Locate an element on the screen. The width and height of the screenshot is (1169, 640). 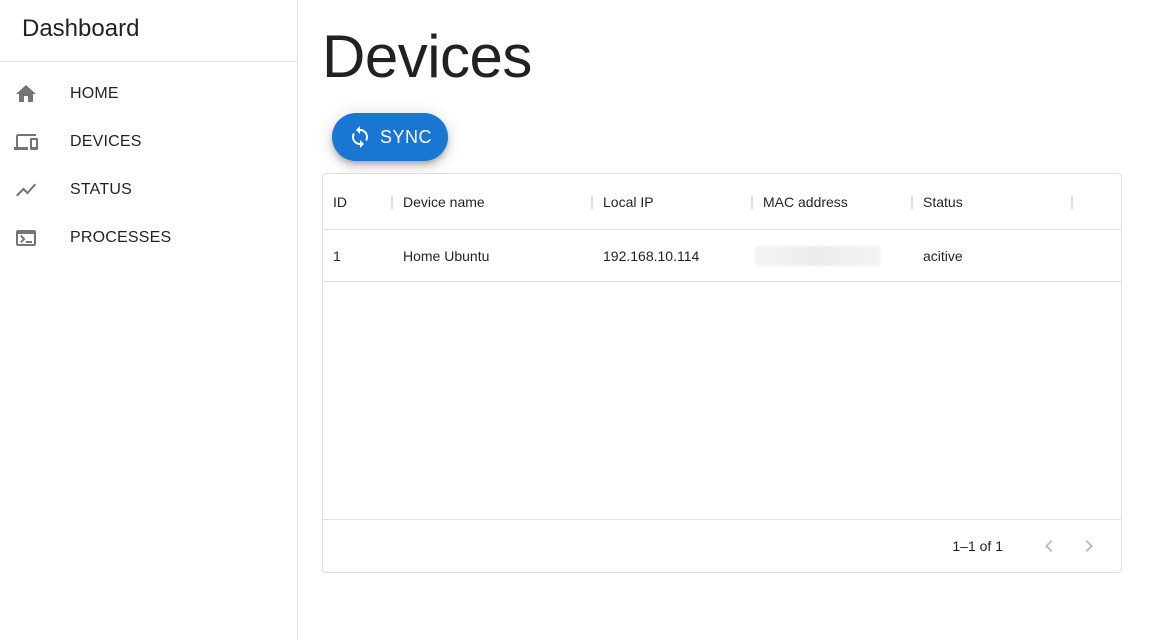
home-icon is located at coordinates (26, 94).